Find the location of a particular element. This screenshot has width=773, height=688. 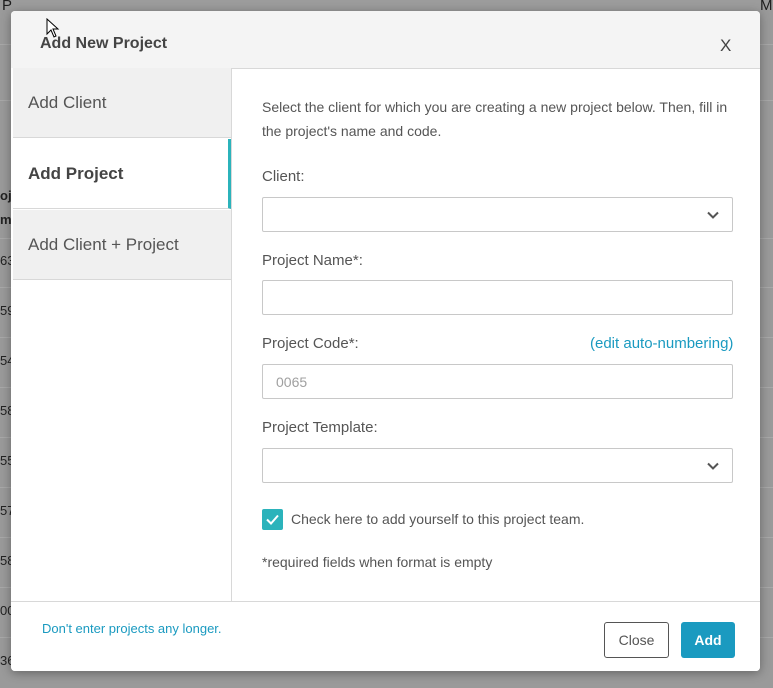

close-button: Close is located at coordinates (636, 640).